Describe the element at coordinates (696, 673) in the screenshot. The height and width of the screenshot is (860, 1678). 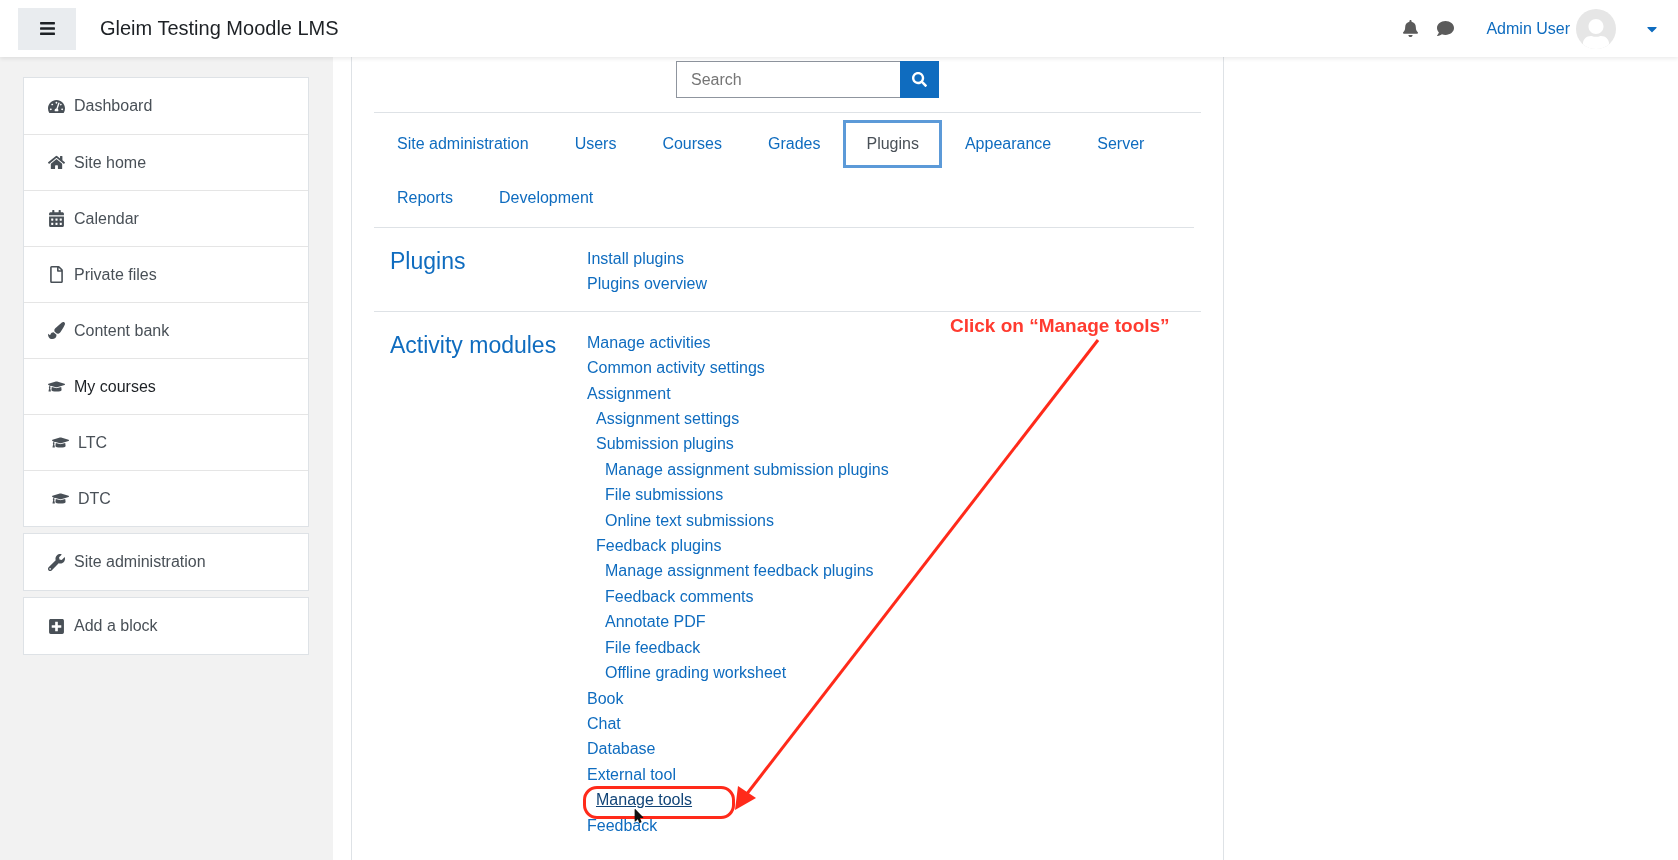
I see `nav-link: Offline grading worksheet` at that location.